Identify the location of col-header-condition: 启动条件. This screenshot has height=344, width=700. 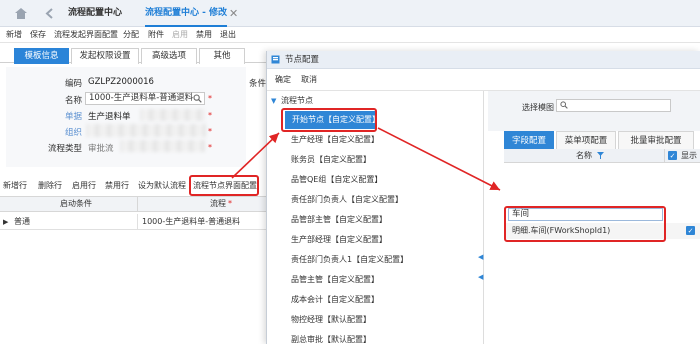
(76, 203).